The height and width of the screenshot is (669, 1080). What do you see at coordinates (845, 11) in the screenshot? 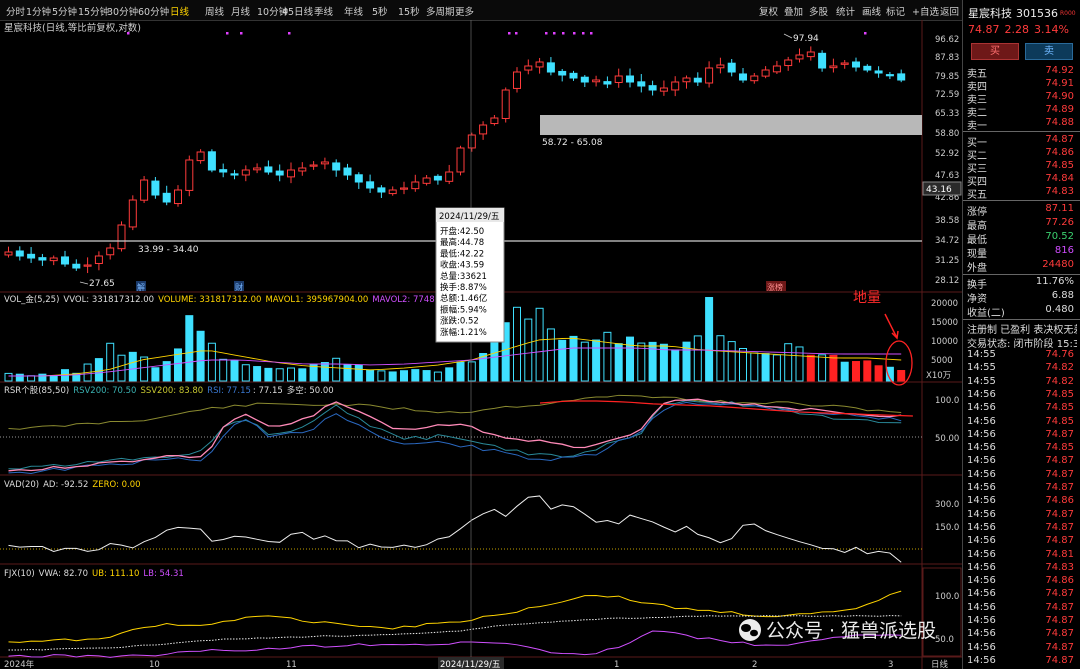
I see `toolbar-right-4: 统计` at bounding box center [845, 11].